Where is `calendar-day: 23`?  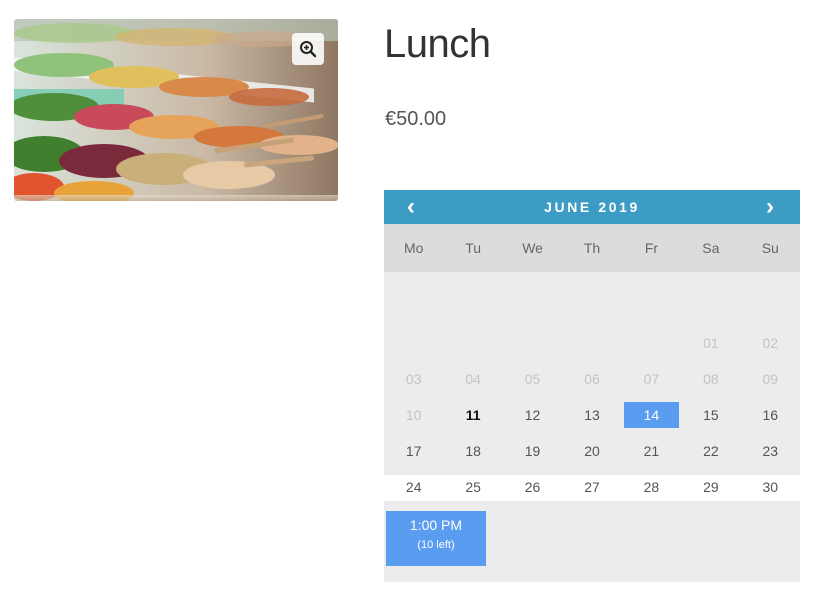 calendar-day: 23 is located at coordinates (770, 451).